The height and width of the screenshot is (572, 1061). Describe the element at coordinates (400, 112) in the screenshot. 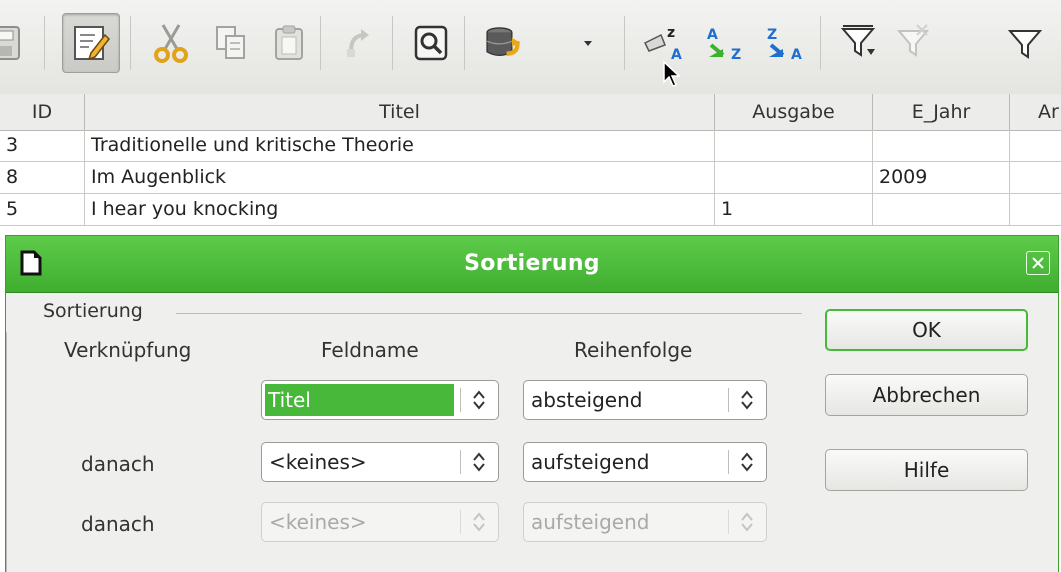

I see `column-header-titel: Titel` at that location.